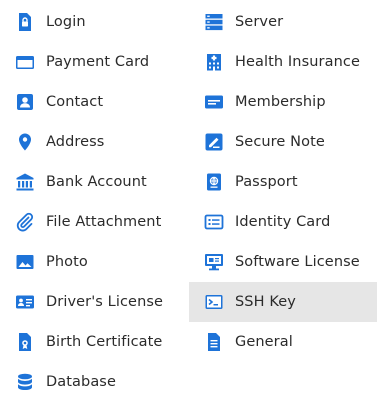  What do you see at coordinates (259, 22) in the screenshot?
I see `item-type-label: Server` at bounding box center [259, 22].